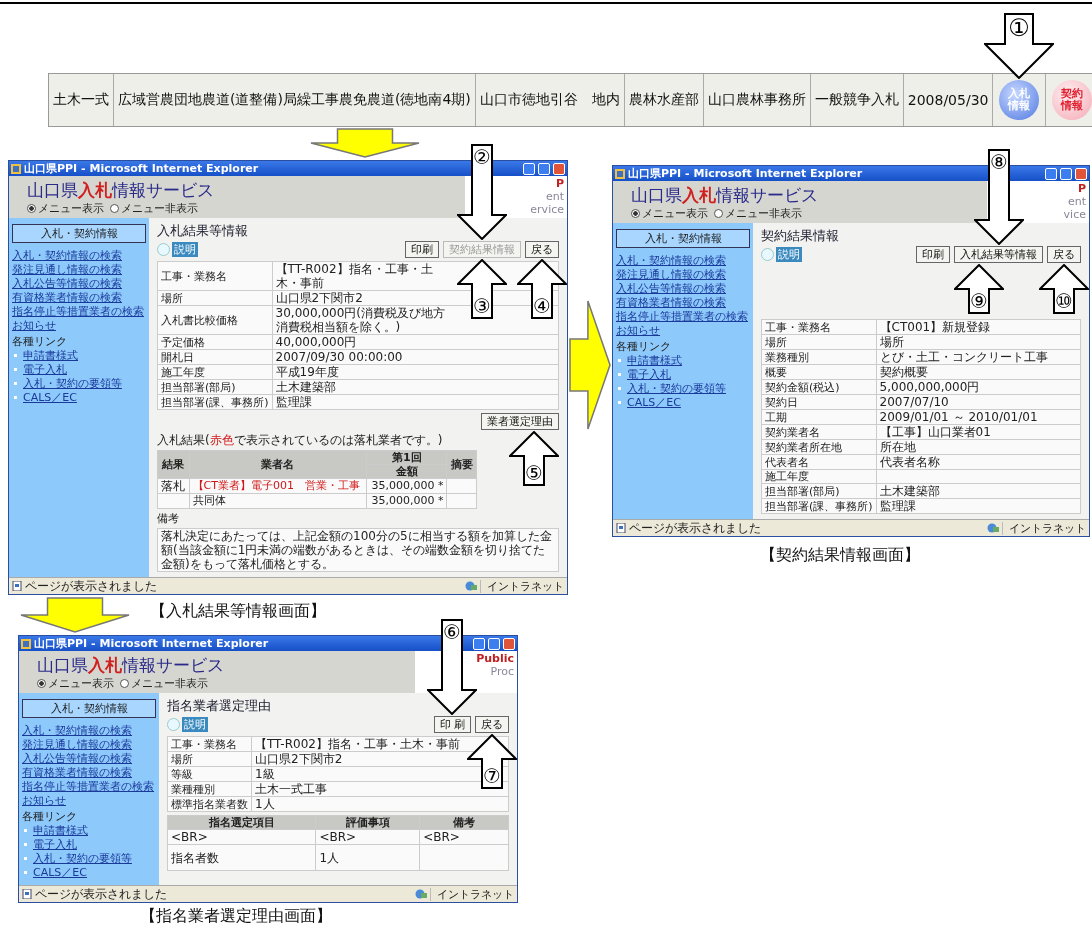 This screenshot has height=929, width=1092. What do you see at coordinates (236, 915) in the screenshot?
I see `screen-caption: 【指名業者選定理由画面】` at bounding box center [236, 915].